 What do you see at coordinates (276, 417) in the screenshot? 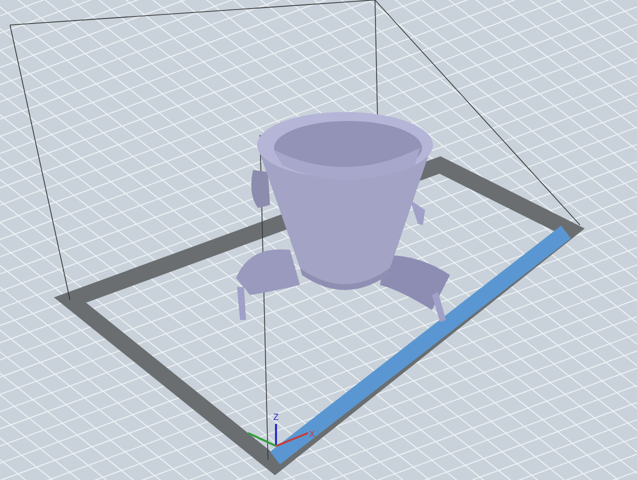
I see `axis-label: Z` at bounding box center [276, 417].